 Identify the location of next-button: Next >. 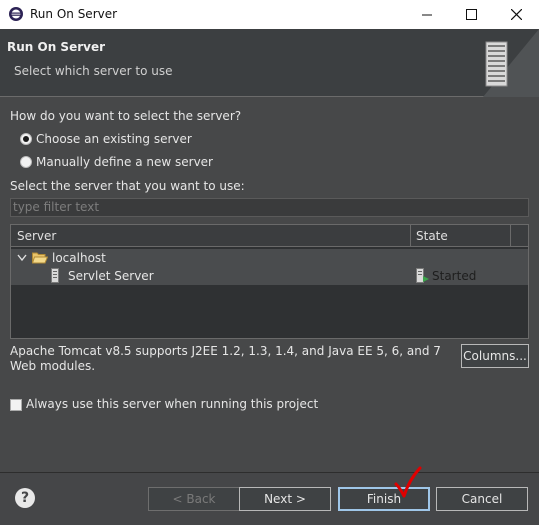
(285, 499).